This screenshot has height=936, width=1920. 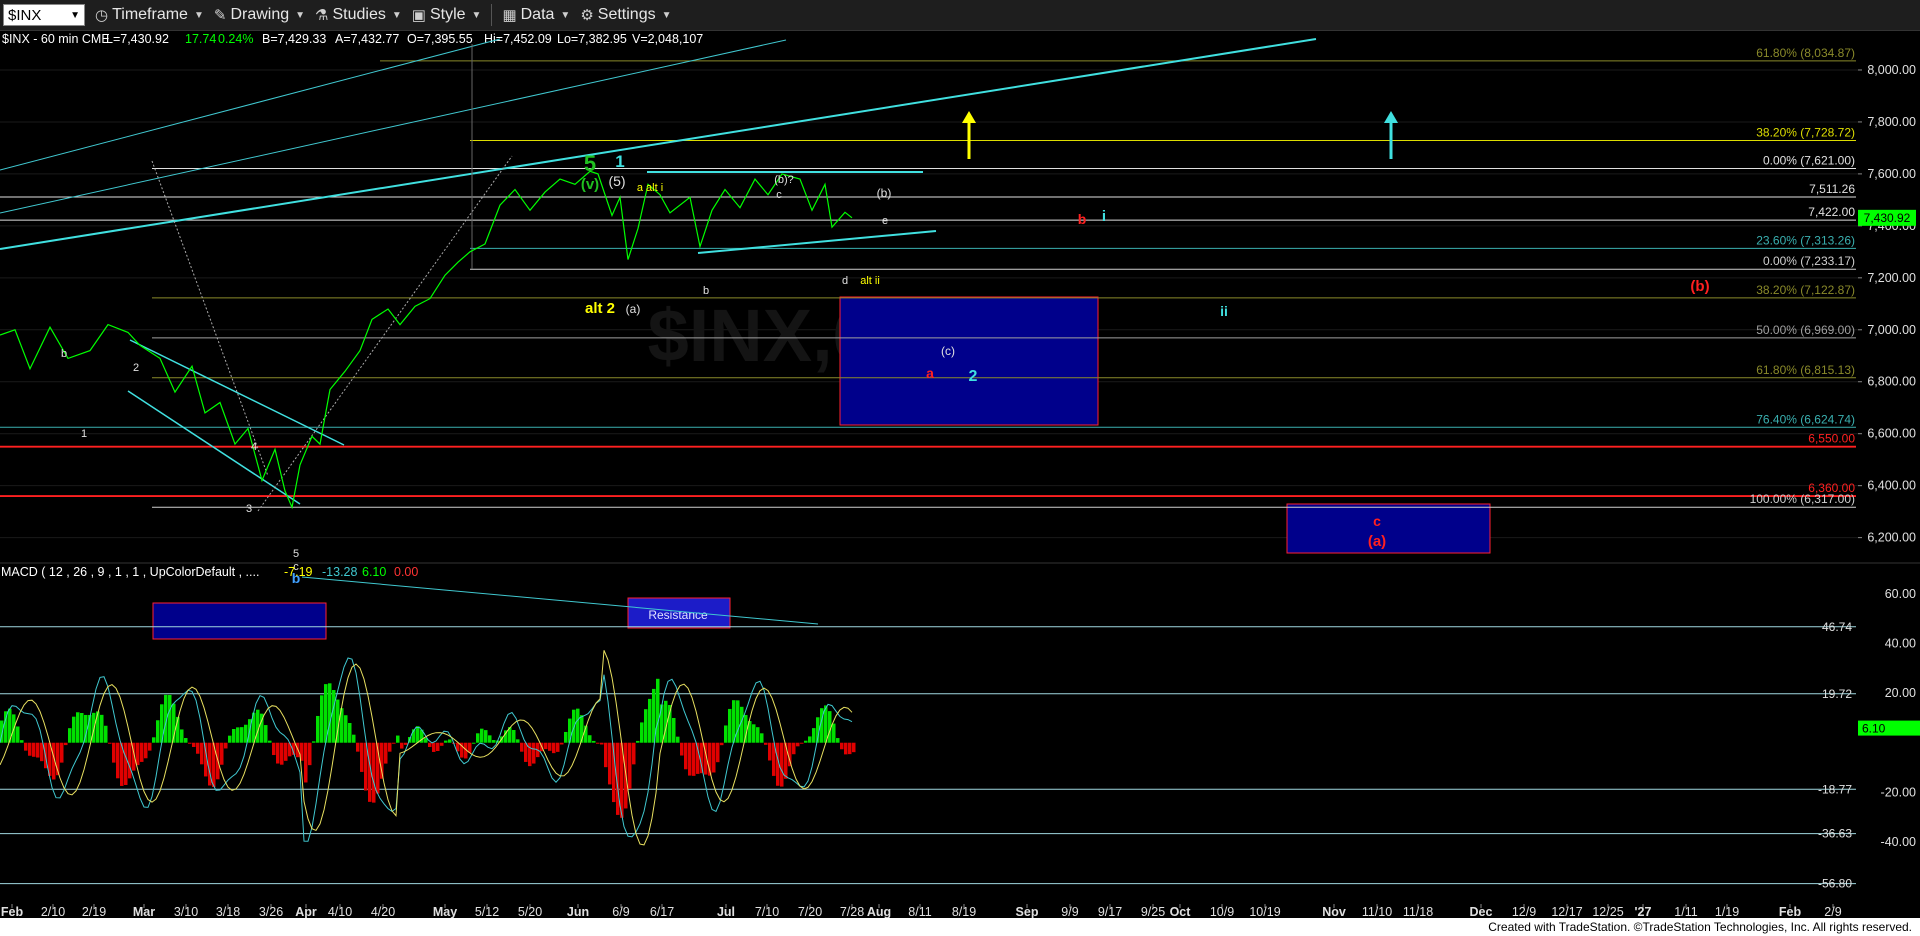 What do you see at coordinates (94, 911) in the screenshot?
I see `time-tick-label: 2/19` at bounding box center [94, 911].